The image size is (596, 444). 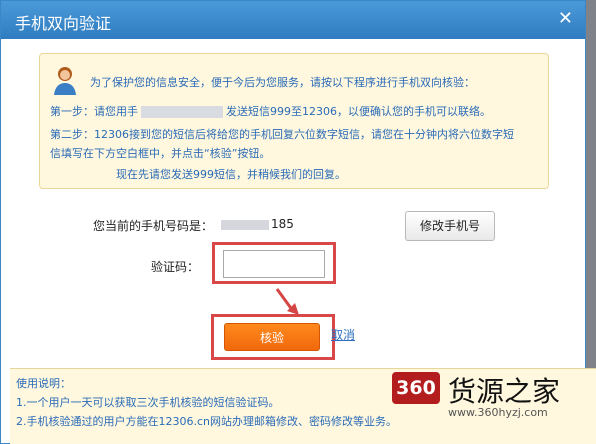 I want to click on dialog-titlebar: 手机双向验证 ✕, so click(x=293, y=20).